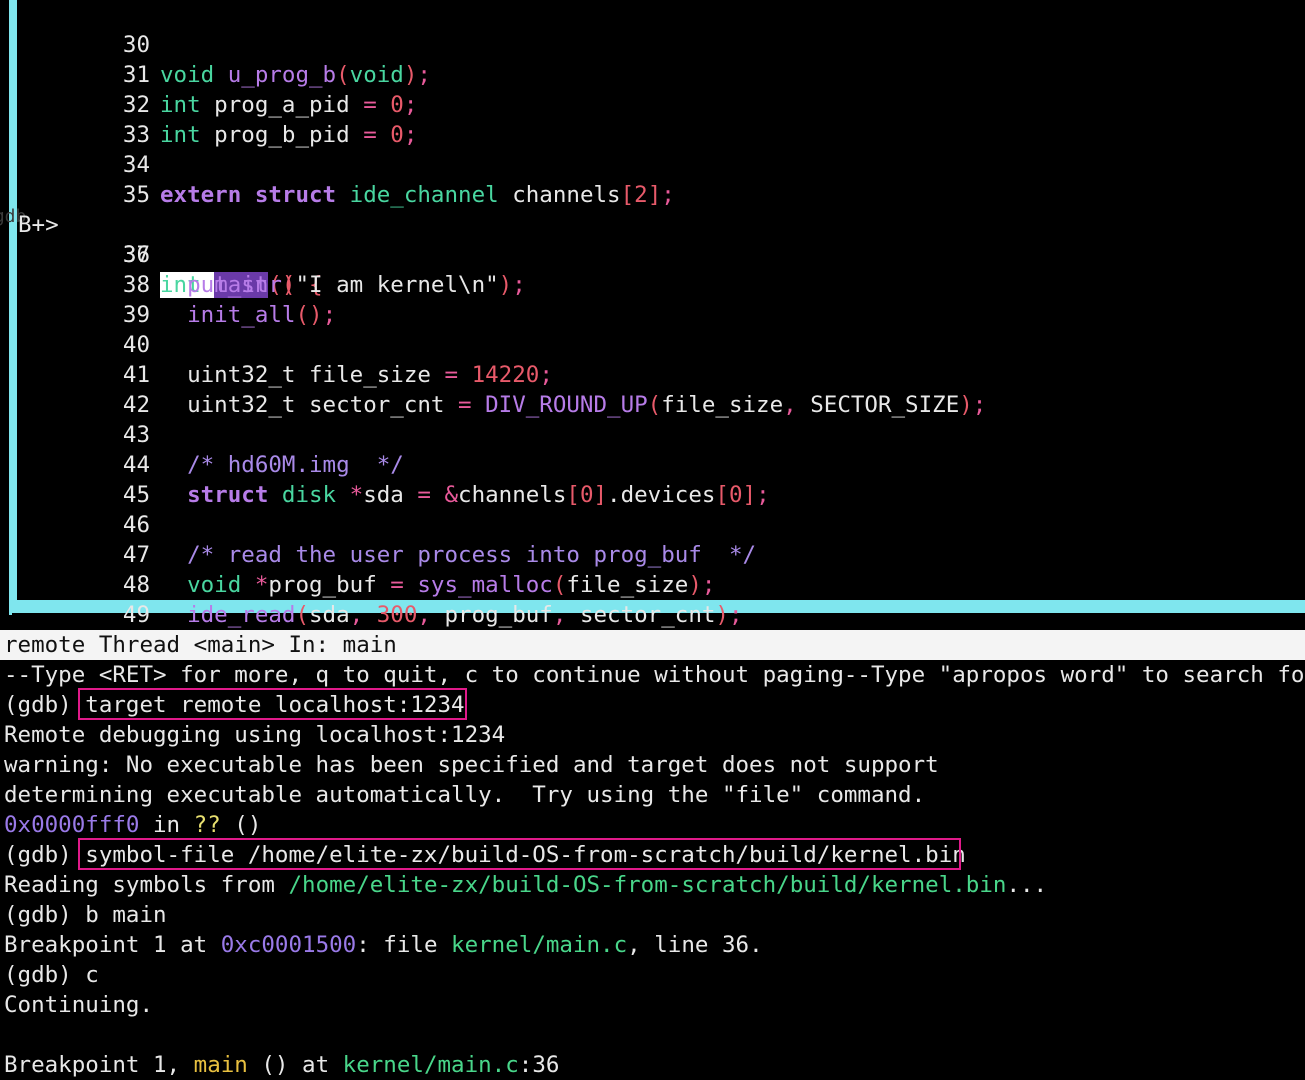 Image resolution: width=1305 pixels, height=1080 pixels. I want to click on source-line-current: B+> 36 int main() {, so click(661, 239).